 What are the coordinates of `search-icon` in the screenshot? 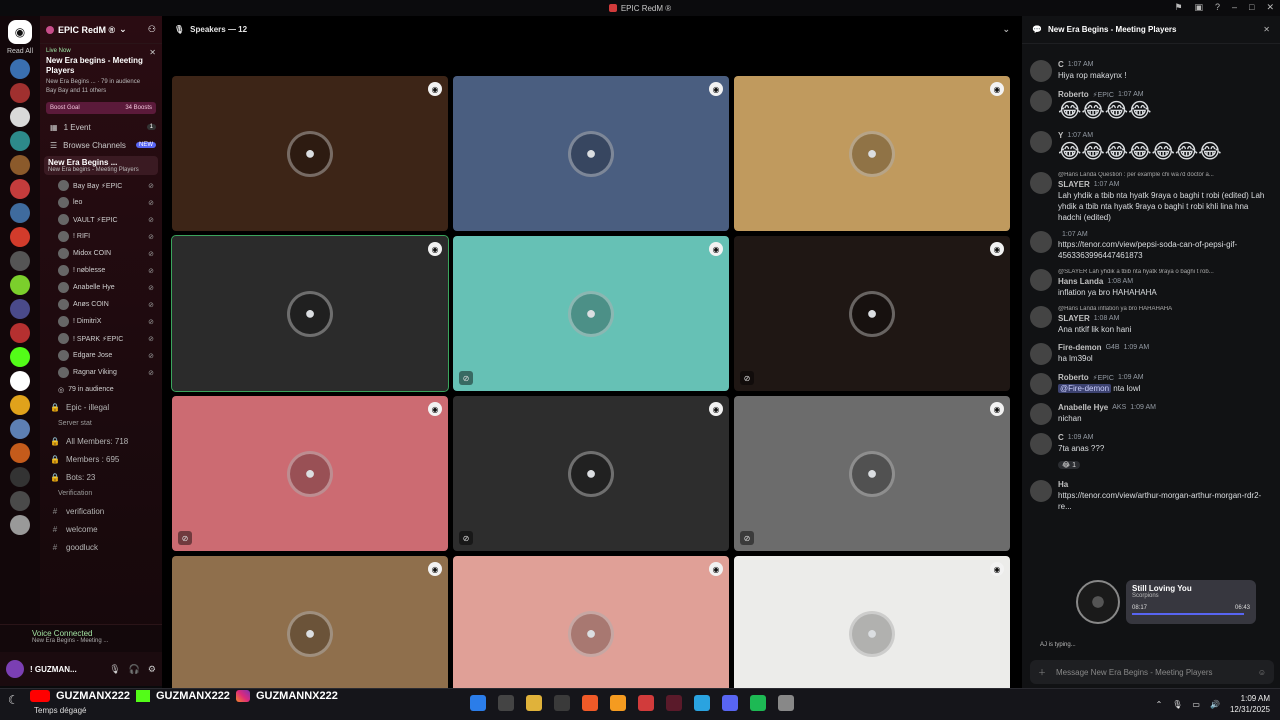 It's located at (506, 703).